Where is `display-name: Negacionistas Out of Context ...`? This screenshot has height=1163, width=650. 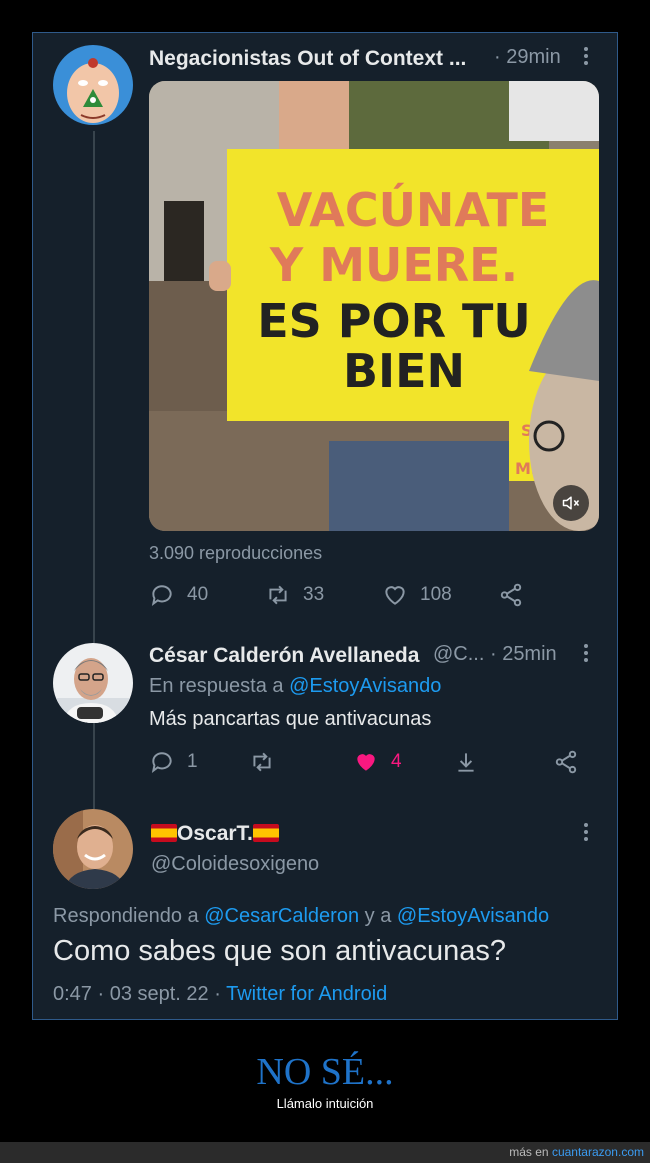 display-name: Negacionistas Out of Context ... is located at coordinates (307, 59).